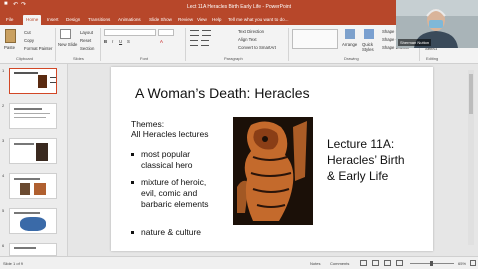 The width and height of the screenshot is (478, 269). What do you see at coordinates (194, 43) in the screenshot?
I see `align-left-icon` at bounding box center [194, 43].